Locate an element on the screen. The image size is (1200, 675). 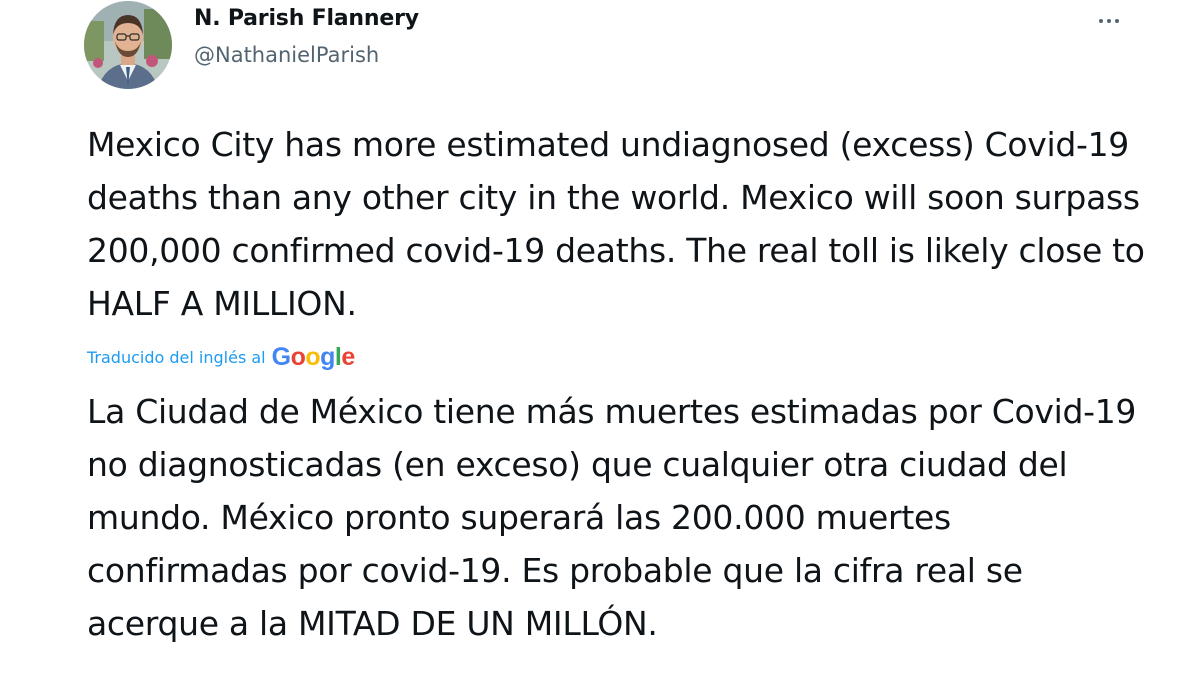
avatar-photo-icon is located at coordinates (128, 45).